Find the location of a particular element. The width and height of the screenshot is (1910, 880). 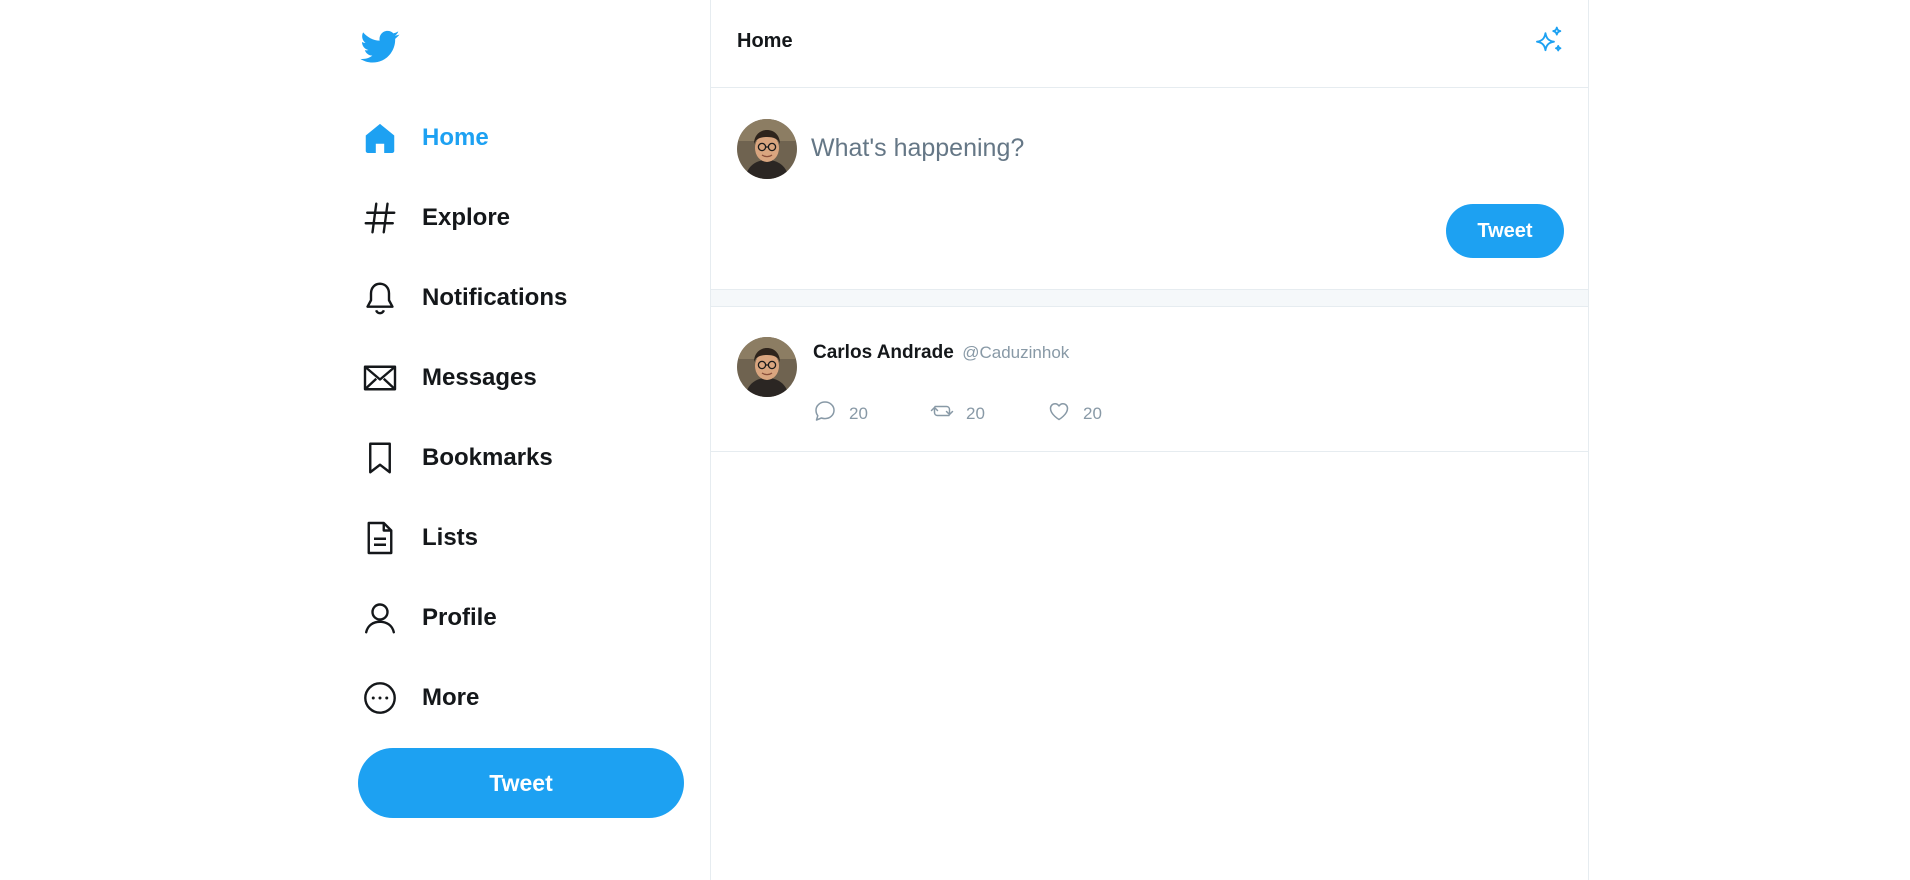

tweet-composer: Tweet is located at coordinates (1149, 188).